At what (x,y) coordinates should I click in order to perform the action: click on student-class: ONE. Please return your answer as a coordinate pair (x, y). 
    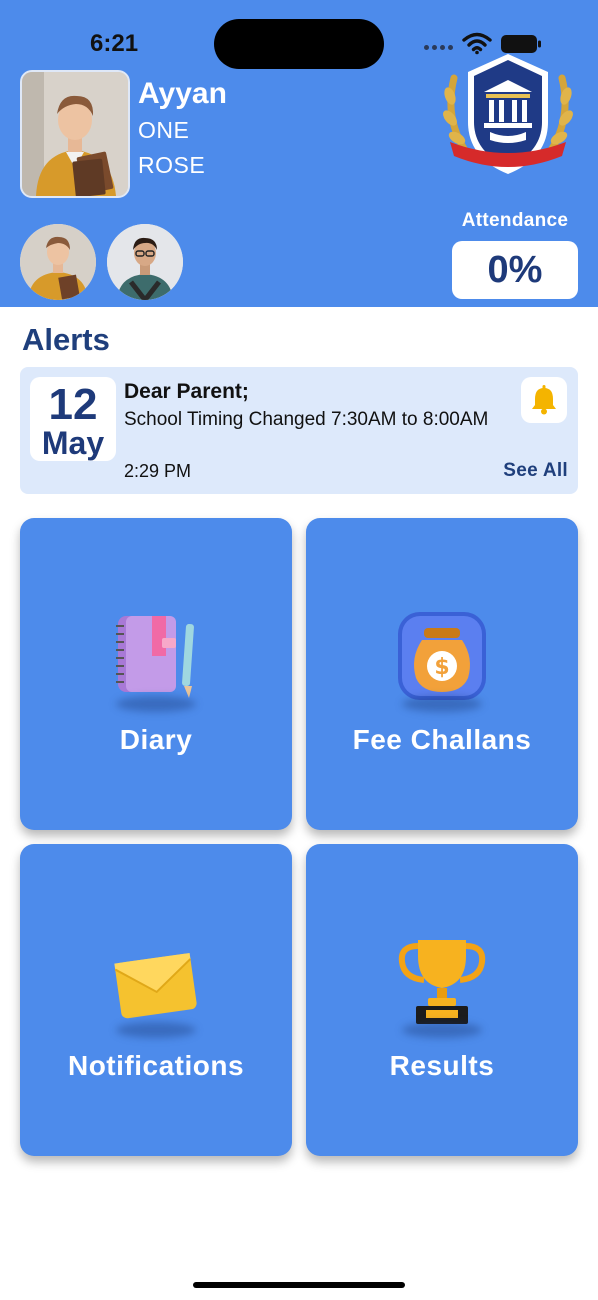
    Looking at the image, I should click on (164, 130).